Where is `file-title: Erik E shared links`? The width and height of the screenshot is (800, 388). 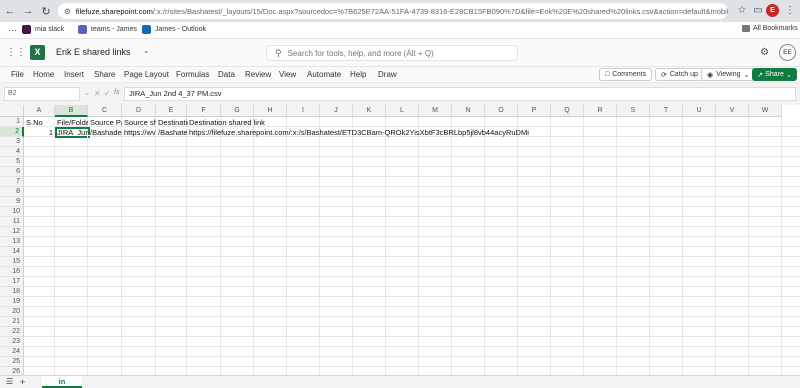 file-title: Erik E shared links is located at coordinates (93, 52).